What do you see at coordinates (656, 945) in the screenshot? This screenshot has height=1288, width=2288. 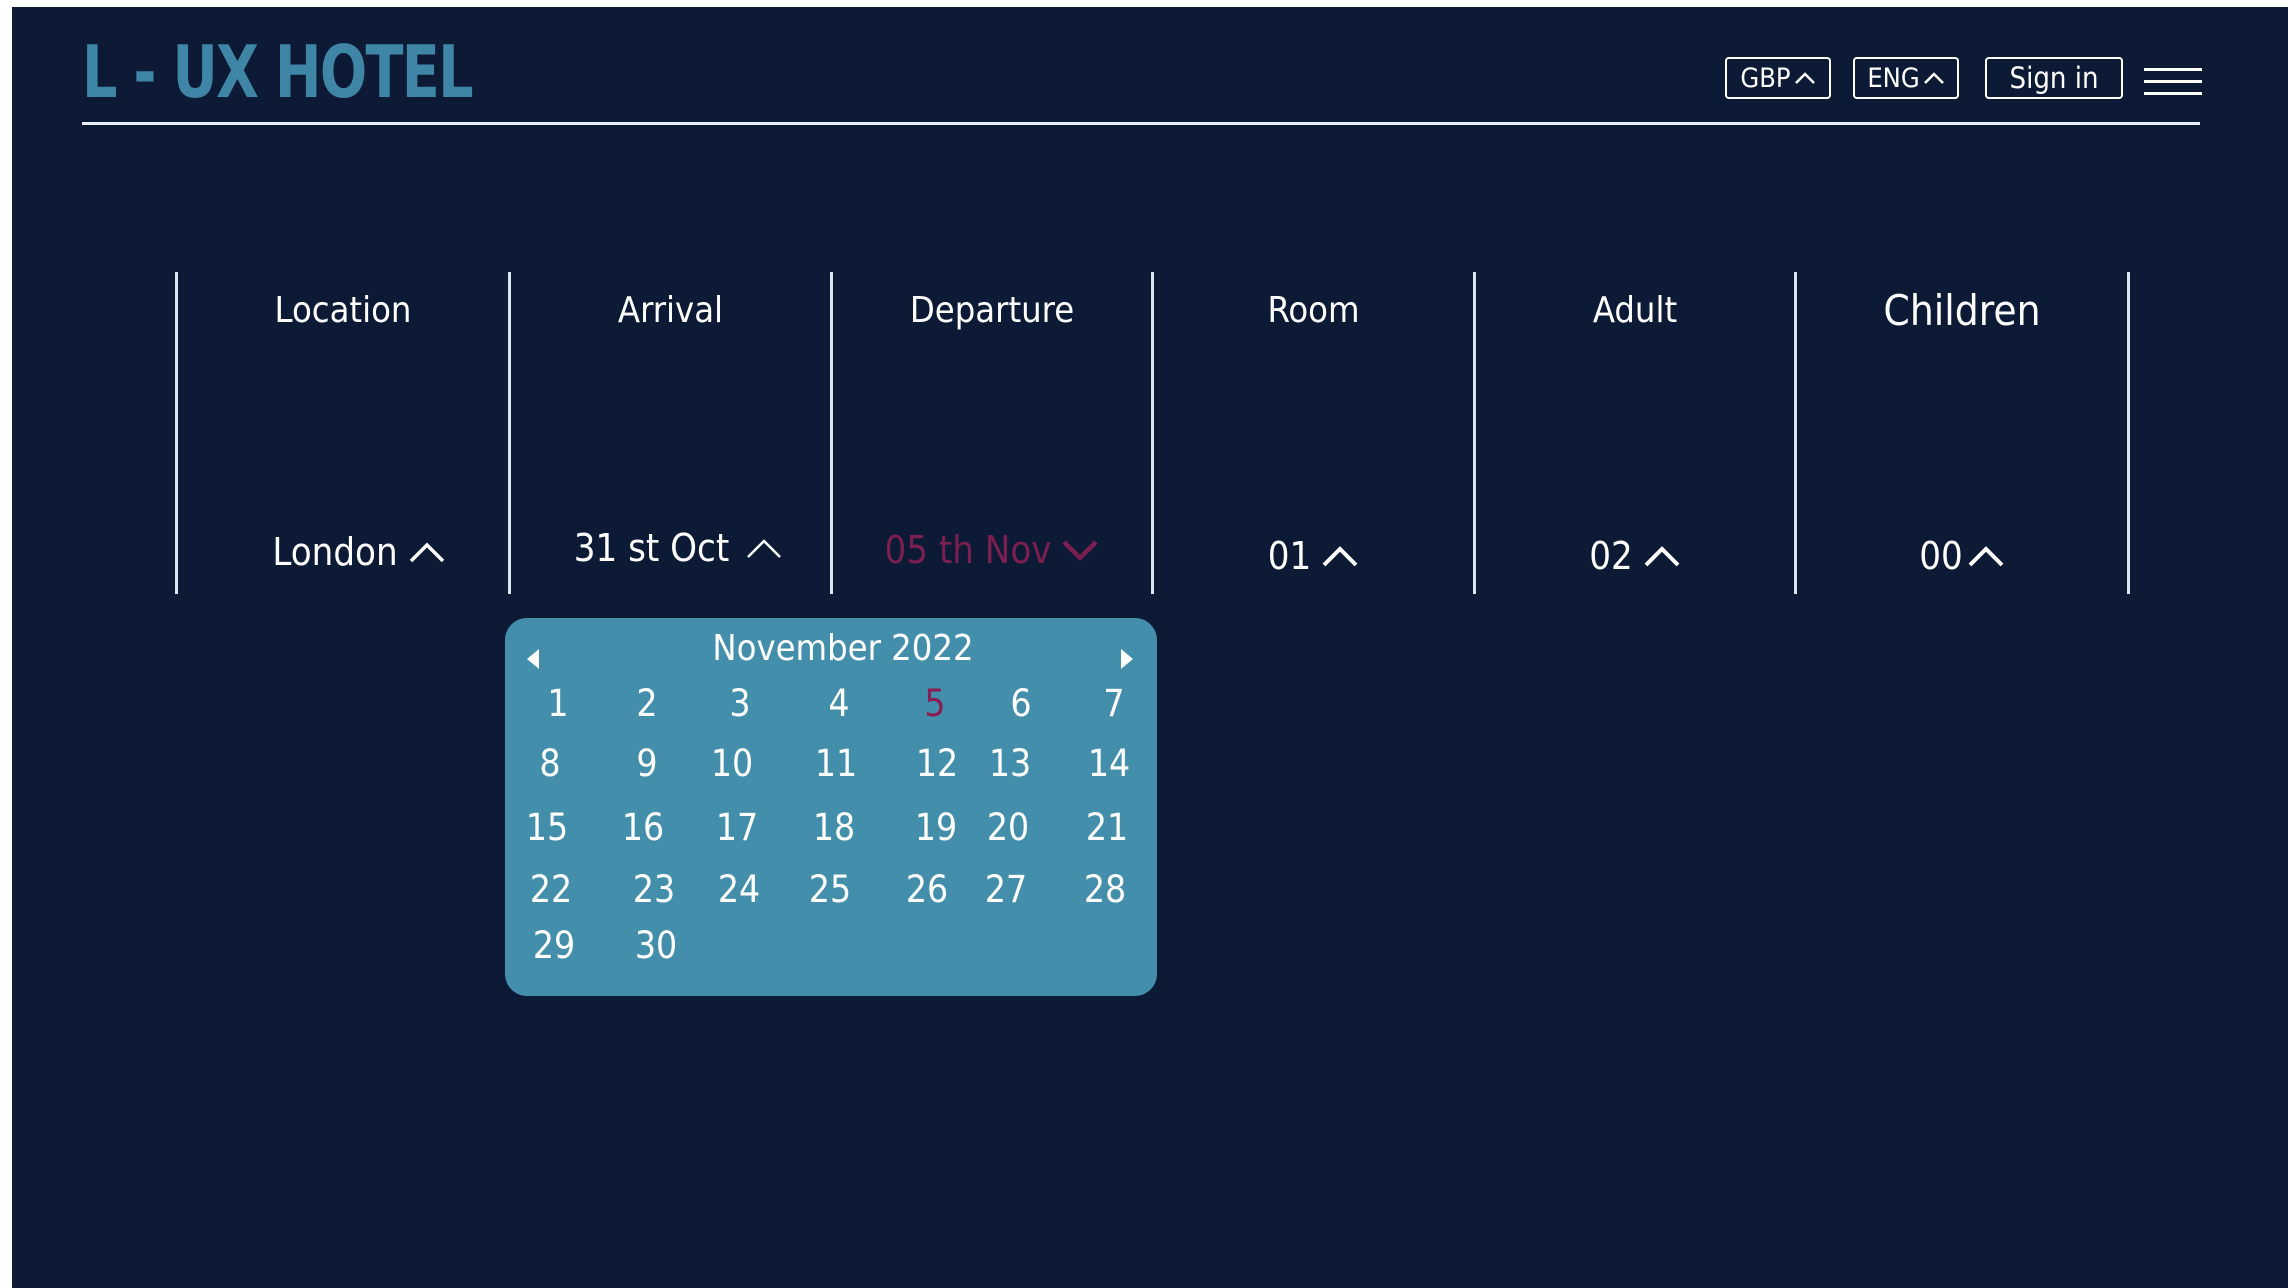 I see `calendar-day: 30` at bounding box center [656, 945].